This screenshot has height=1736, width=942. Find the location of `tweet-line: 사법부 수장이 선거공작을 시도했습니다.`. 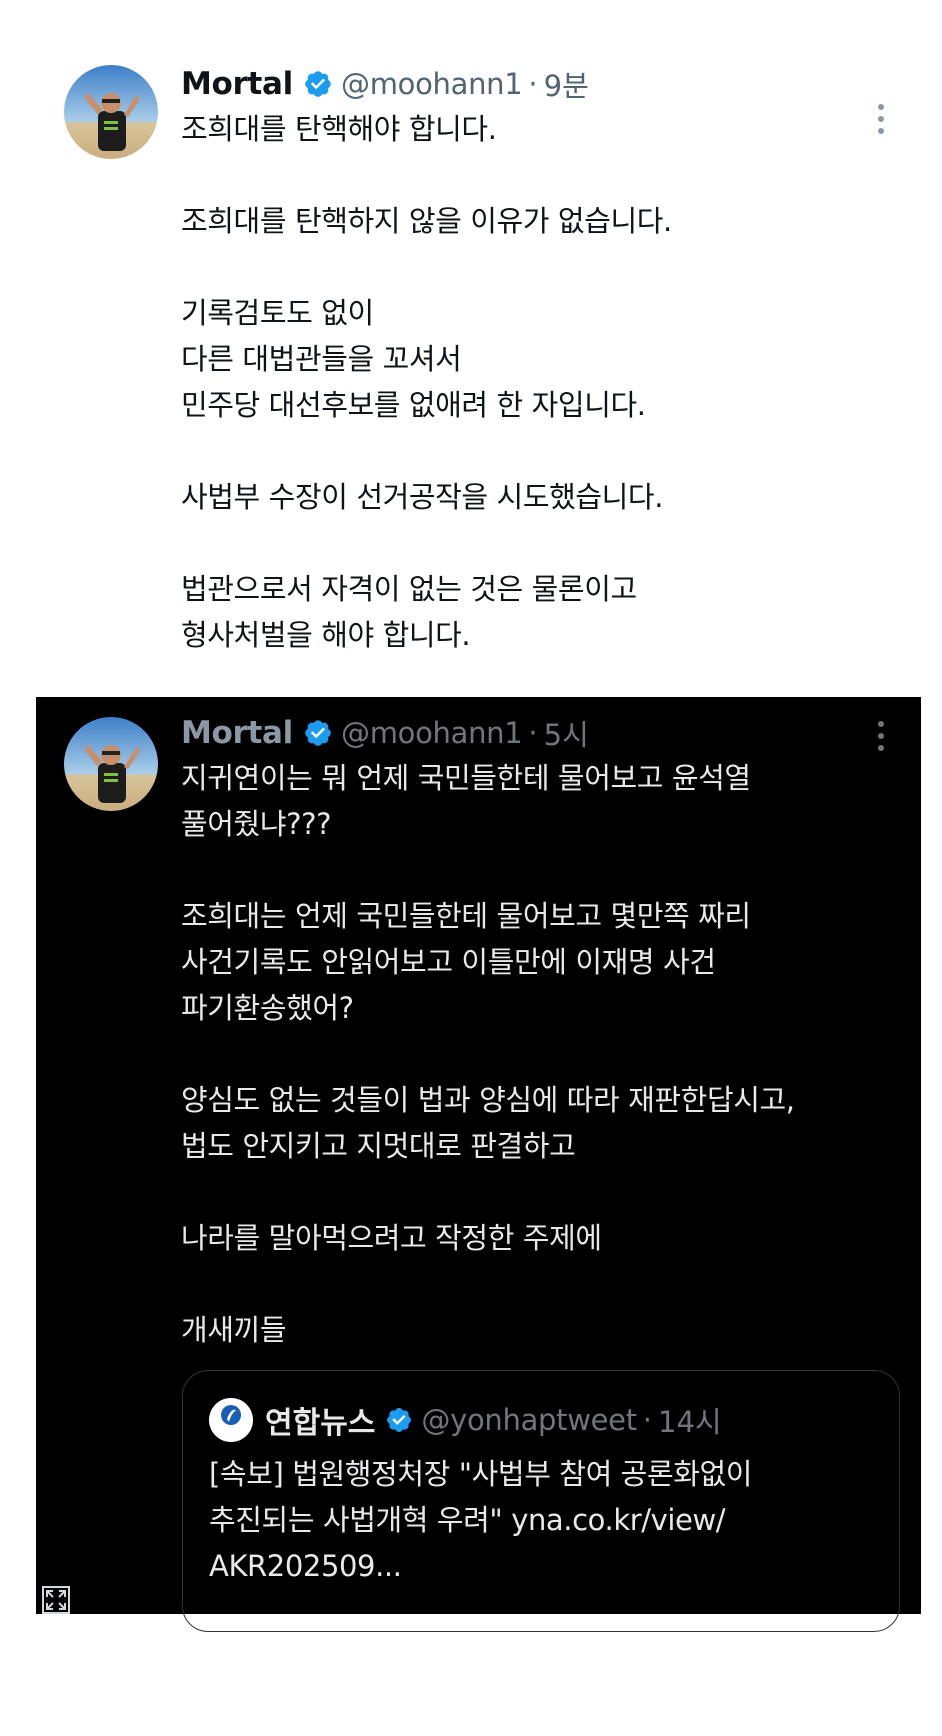

tweet-line: 사법부 수장이 선거공작을 시도했습니다. is located at coordinates (422, 497).